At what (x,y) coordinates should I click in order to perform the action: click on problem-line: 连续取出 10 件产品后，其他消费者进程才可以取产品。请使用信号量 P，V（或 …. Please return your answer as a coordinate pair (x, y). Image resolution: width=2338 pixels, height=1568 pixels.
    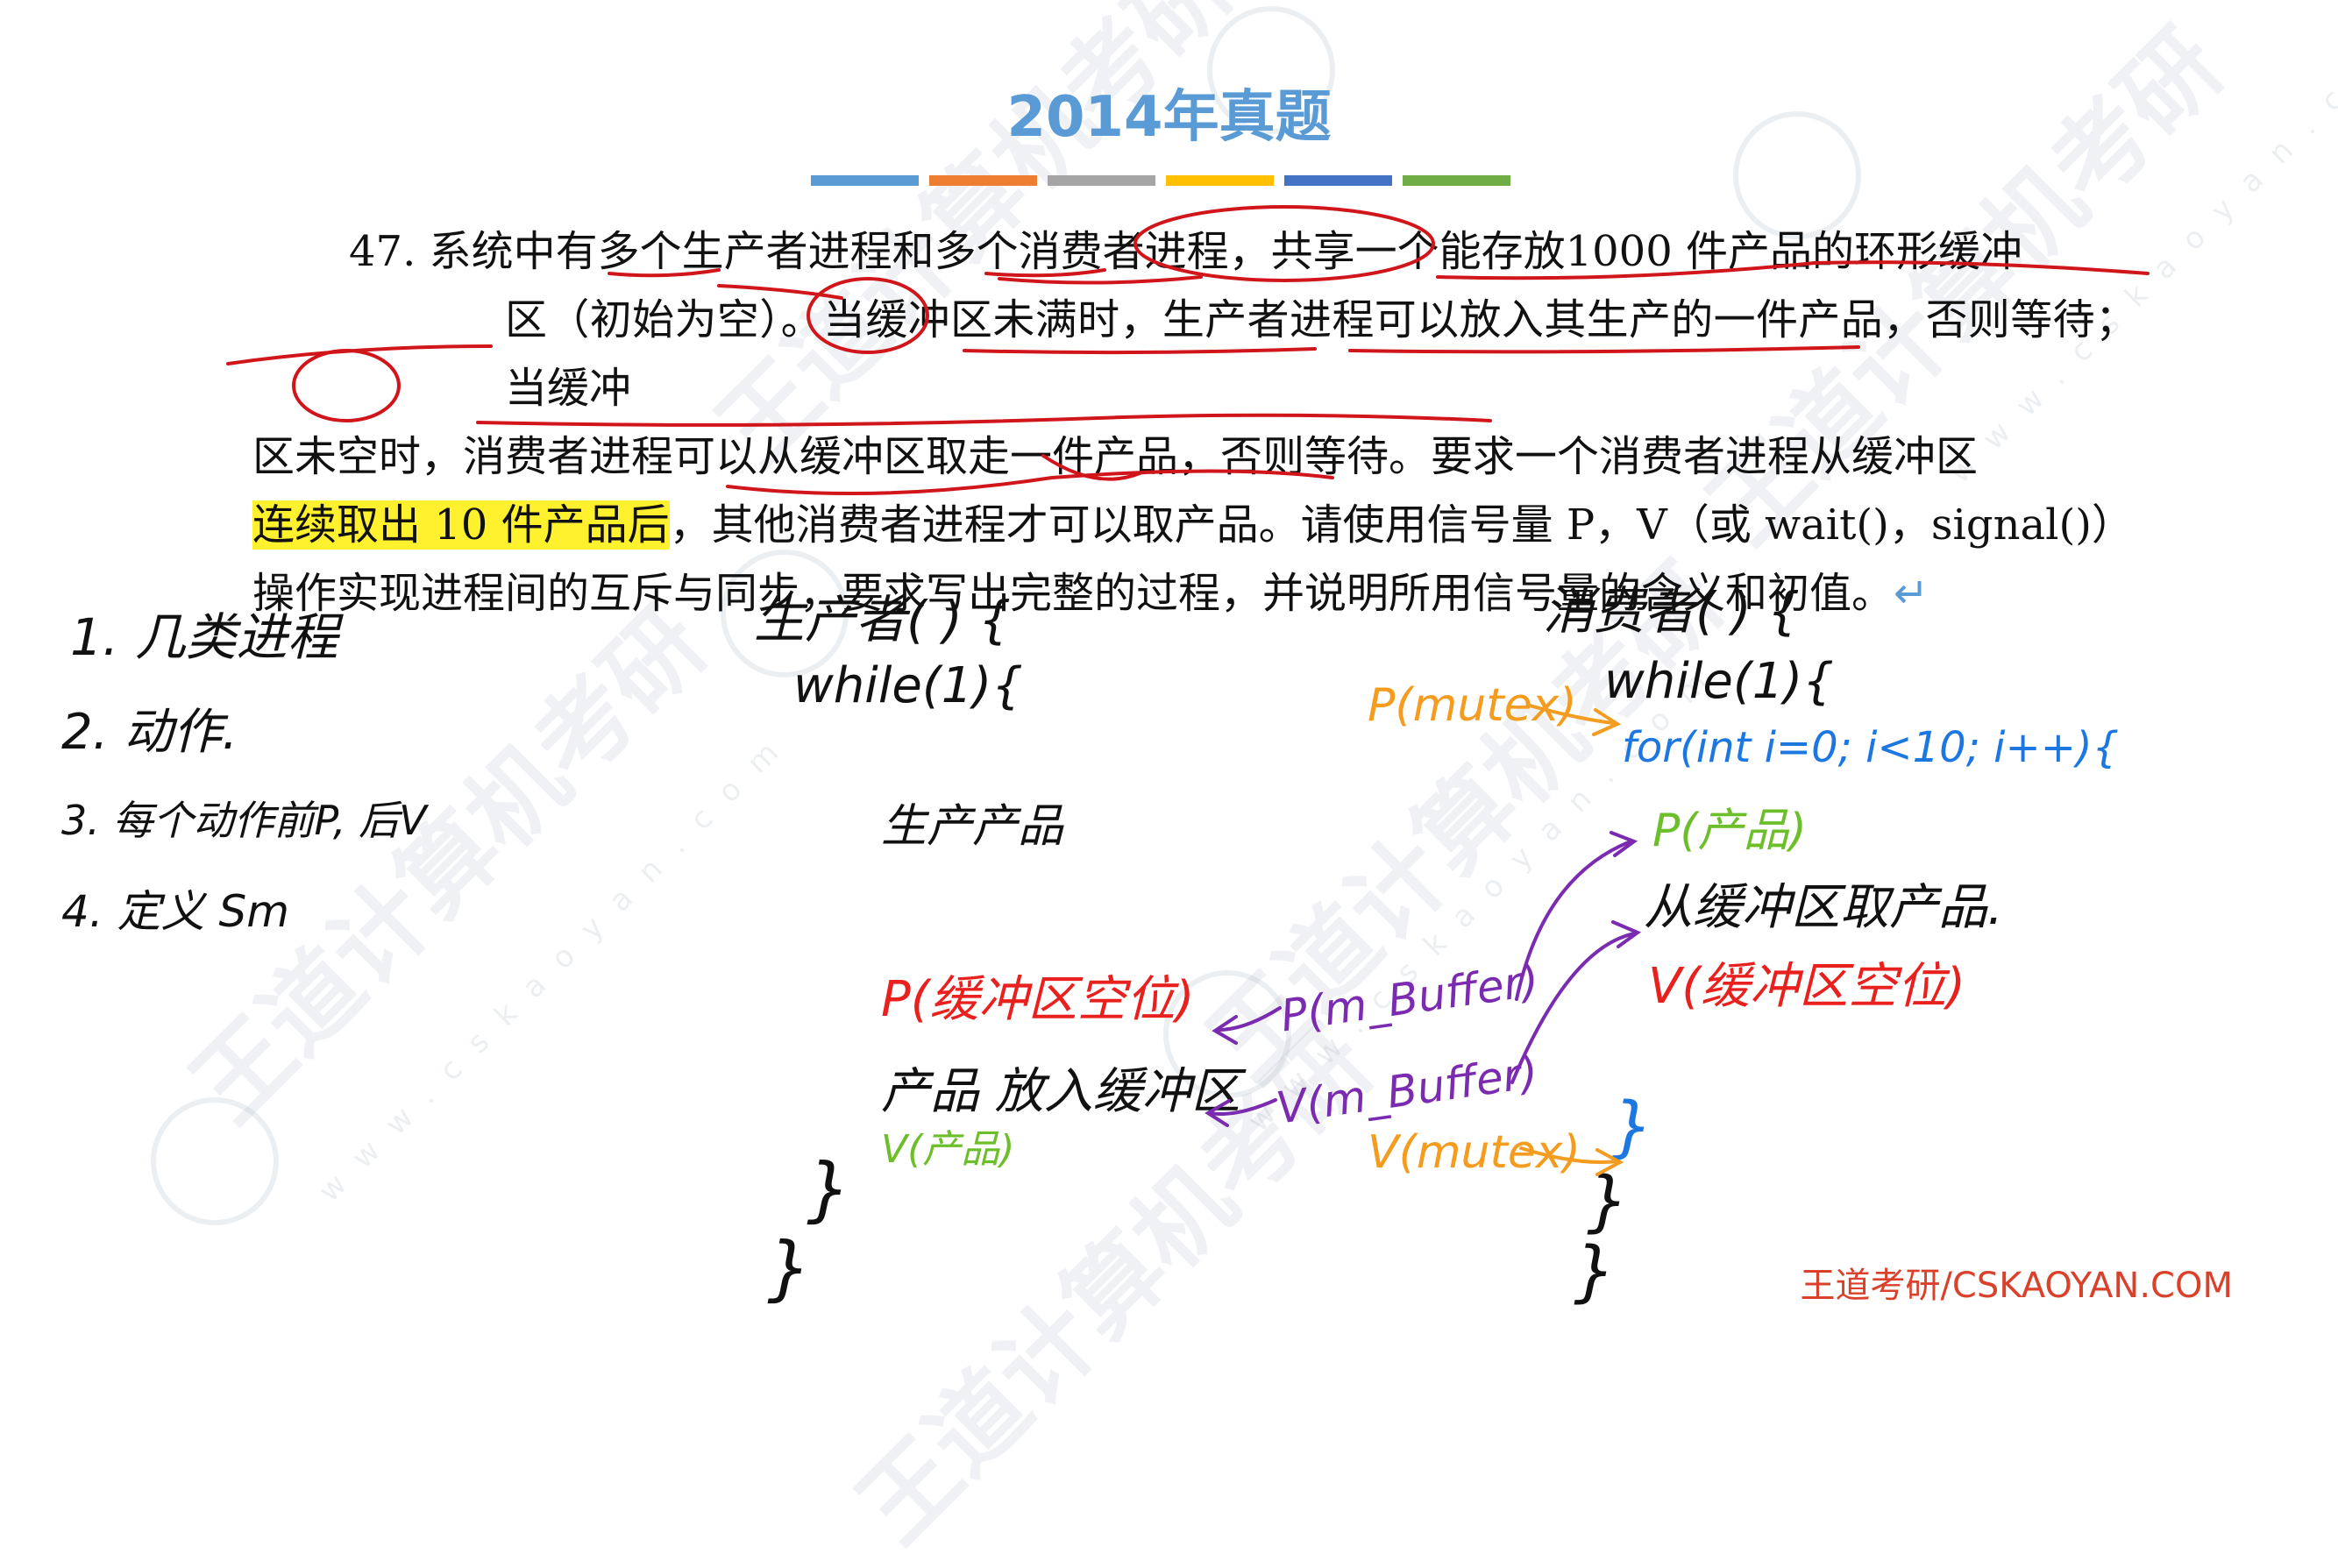
    Looking at the image, I should click on (1193, 525).